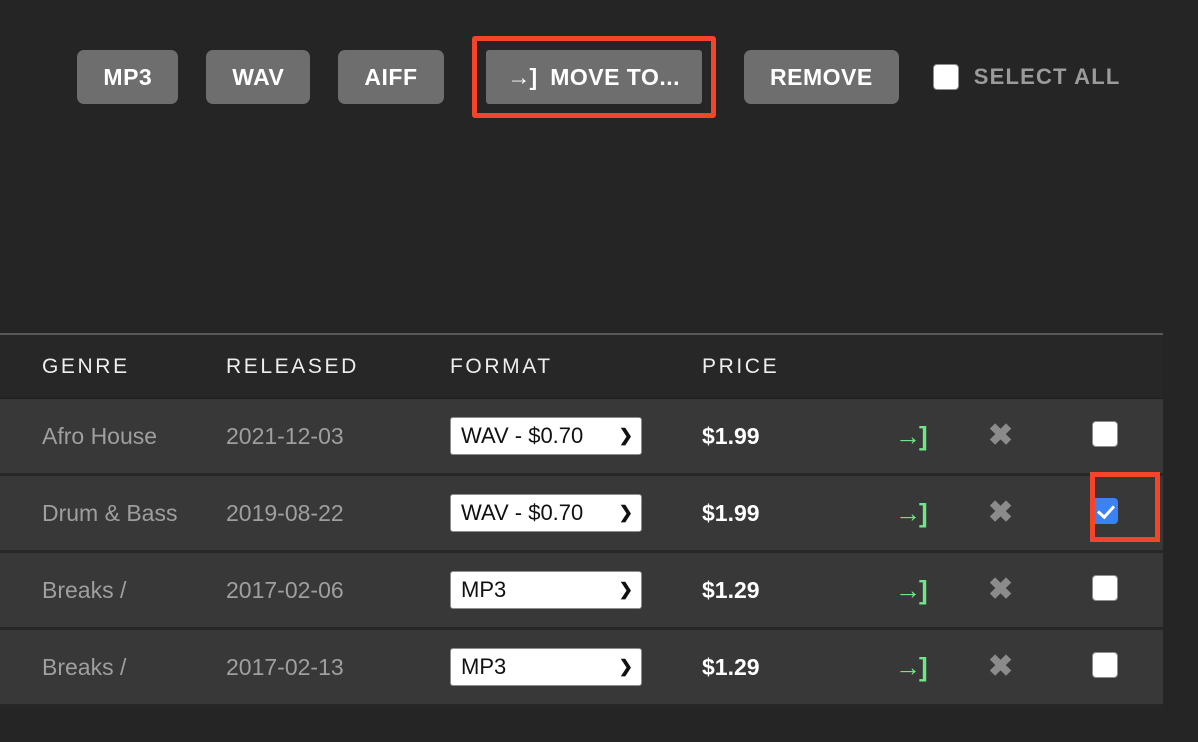 The width and height of the screenshot is (1198, 742). I want to click on wav-button: WAV, so click(258, 77).